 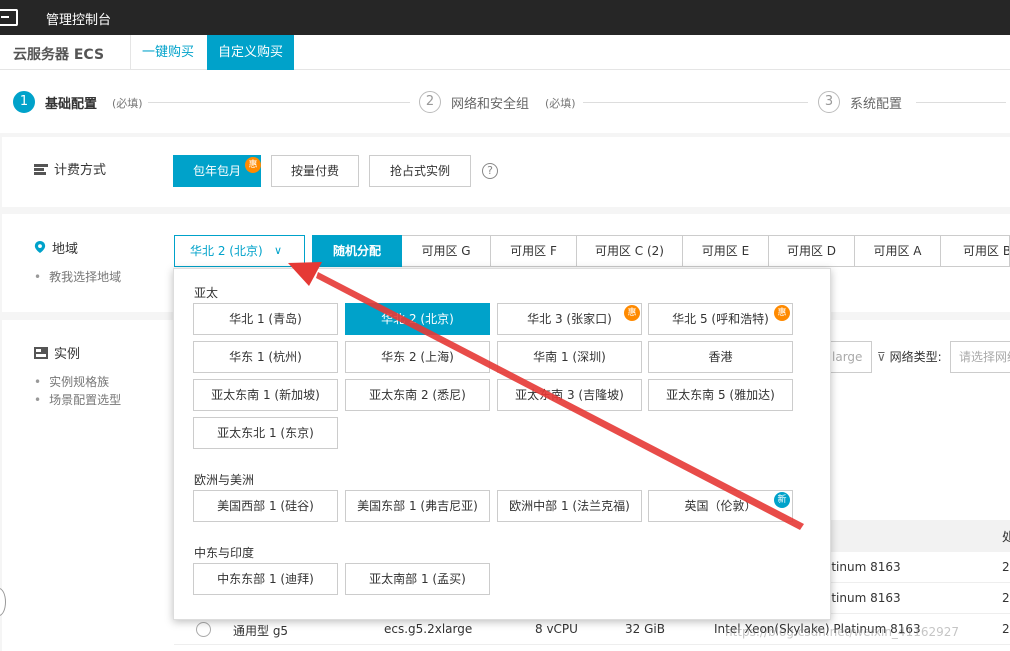 I want to click on chevron-down-icon: ∨, so click(x=277, y=250).